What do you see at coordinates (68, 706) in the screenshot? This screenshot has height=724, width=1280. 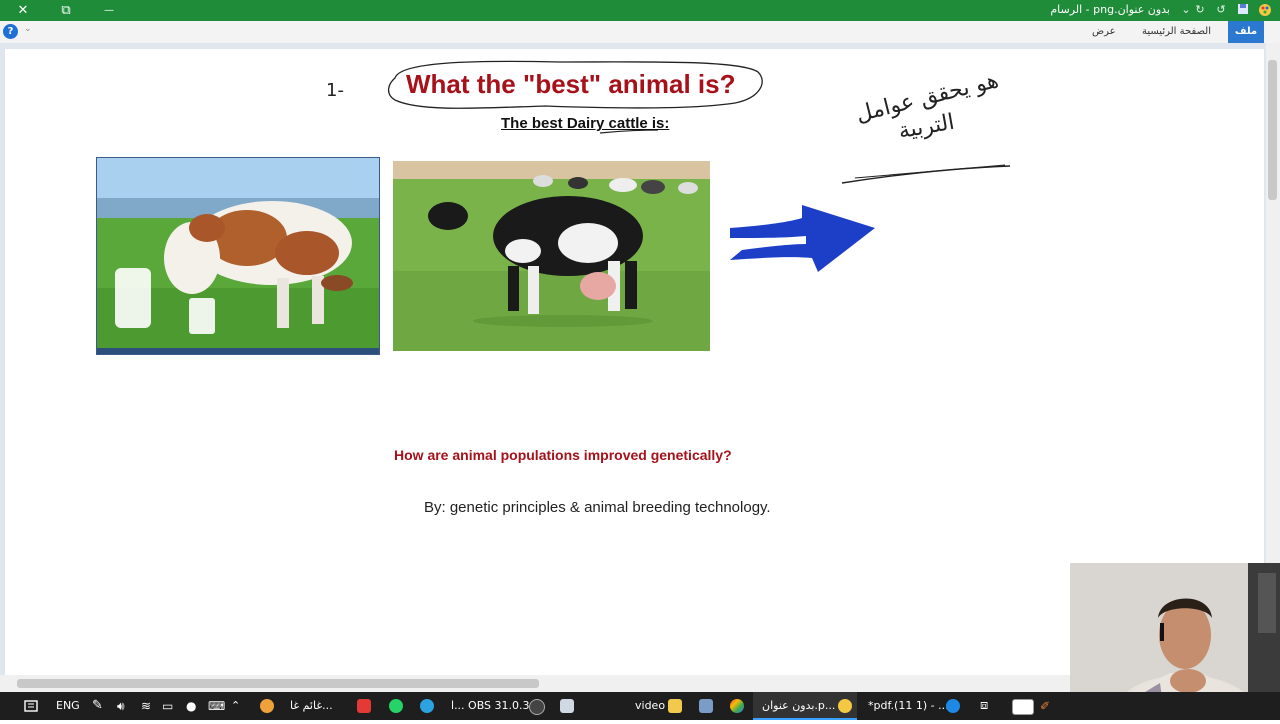 I see `language-indicator: ENG` at bounding box center [68, 706].